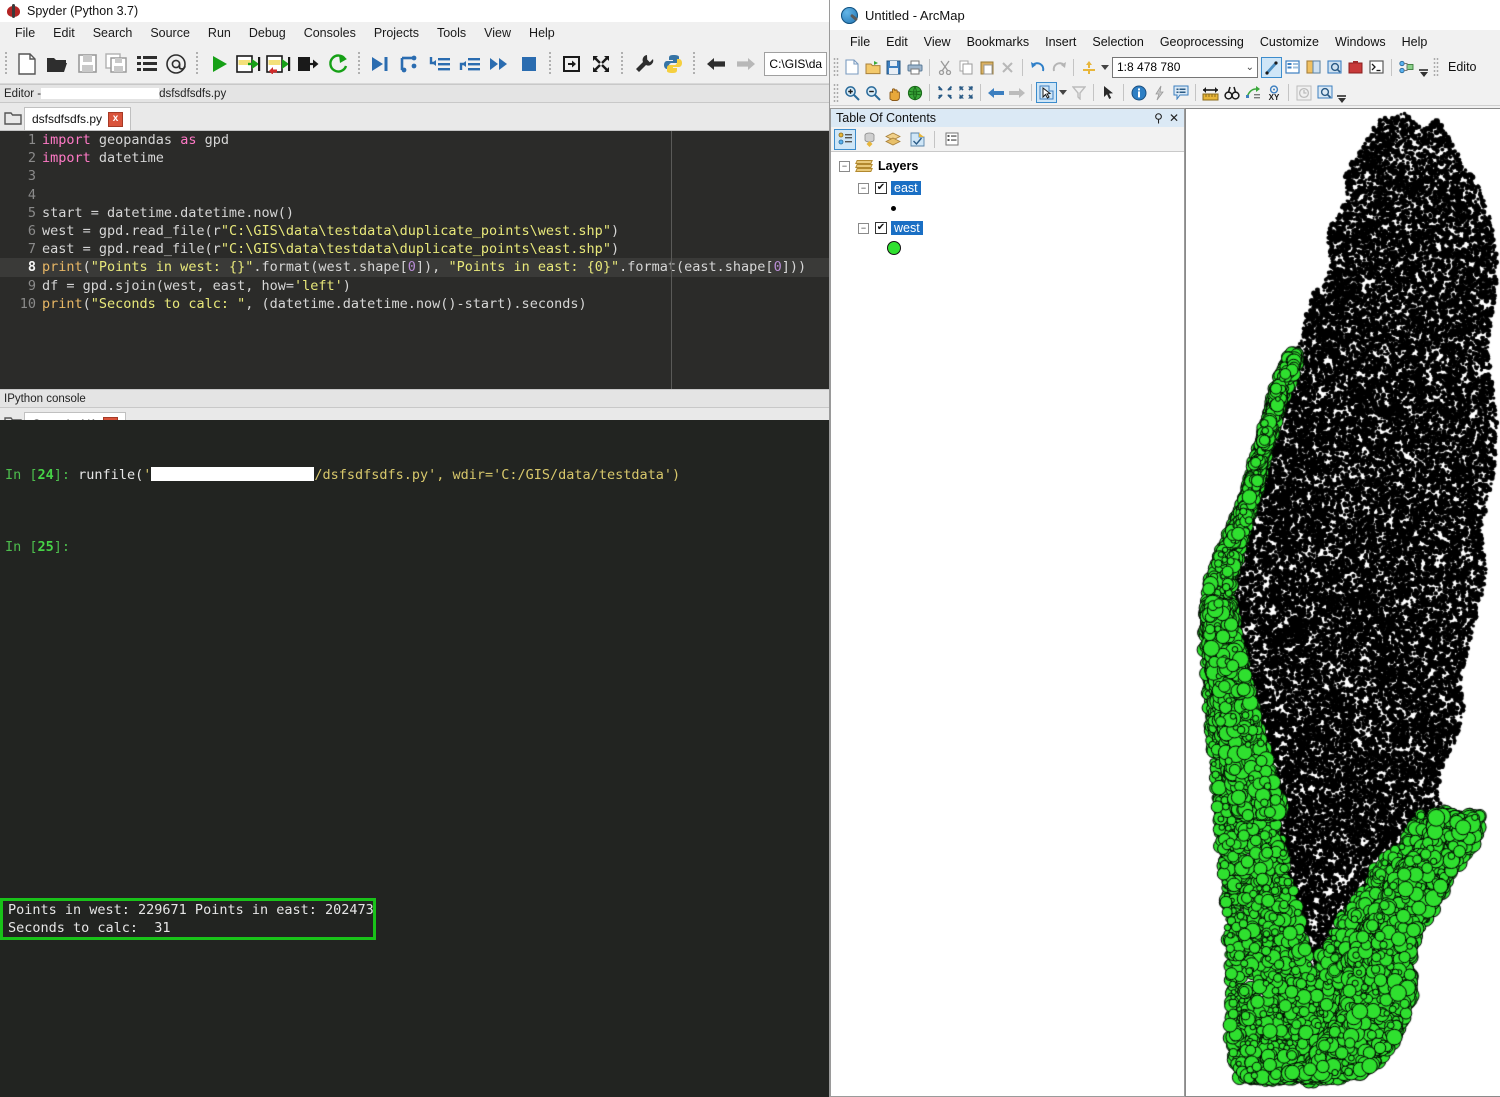 This screenshot has height=1097, width=1500. I want to click on pan-icon, so click(893, 92).